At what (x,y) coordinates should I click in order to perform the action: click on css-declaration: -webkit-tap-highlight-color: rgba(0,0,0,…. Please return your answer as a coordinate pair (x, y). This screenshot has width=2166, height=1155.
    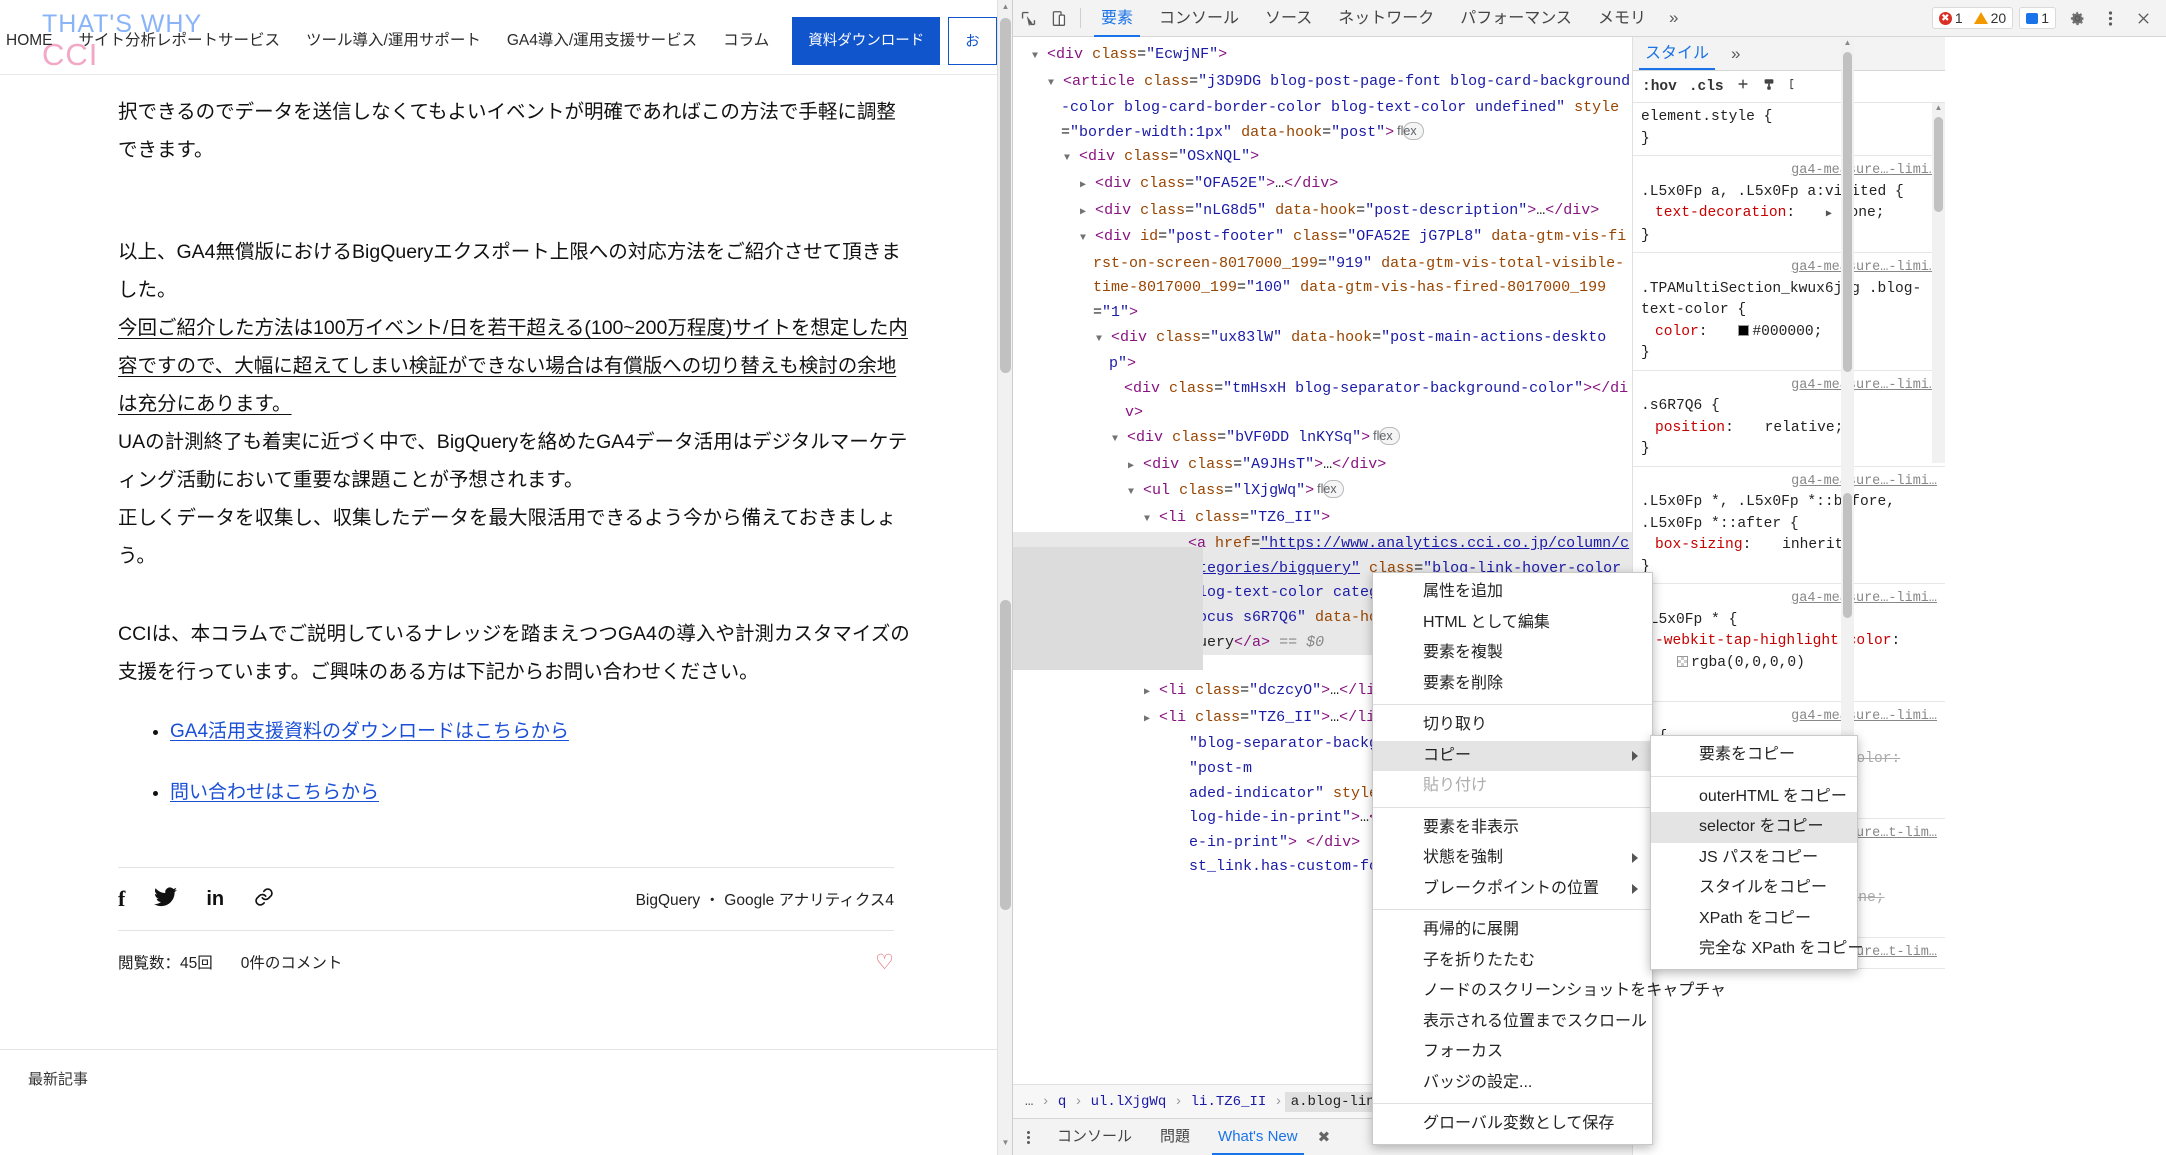
    Looking at the image, I should click on (1789, 652).